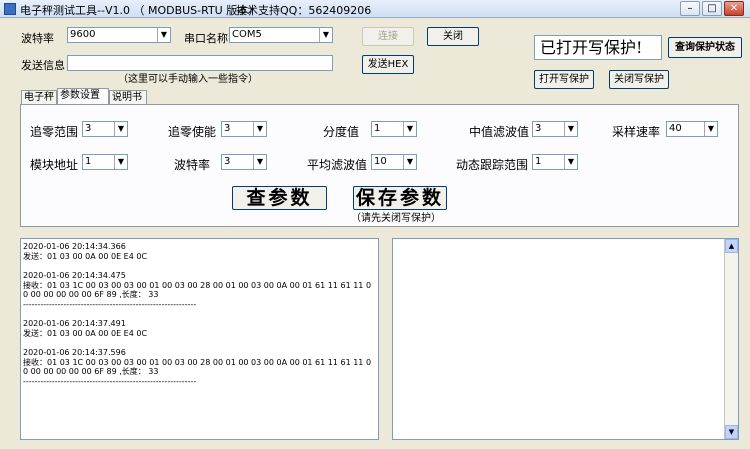  What do you see at coordinates (74, 323) in the screenshot?
I see `log-time: 2020-01-06 20:14:37.491` at bounding box center [74, 323].